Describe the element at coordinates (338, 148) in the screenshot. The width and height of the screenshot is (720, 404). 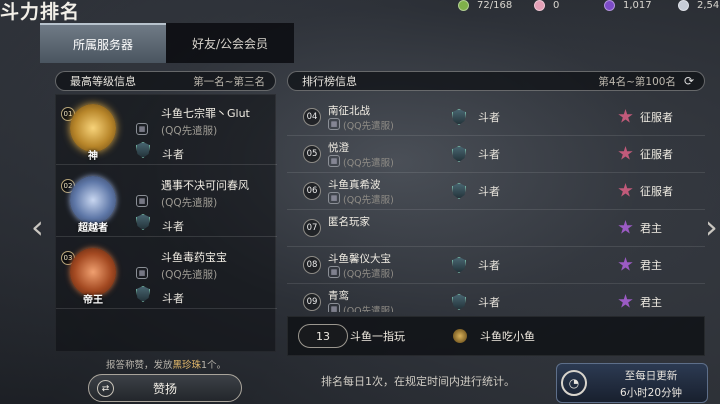
I see `player-name: 悦澄` at that location.